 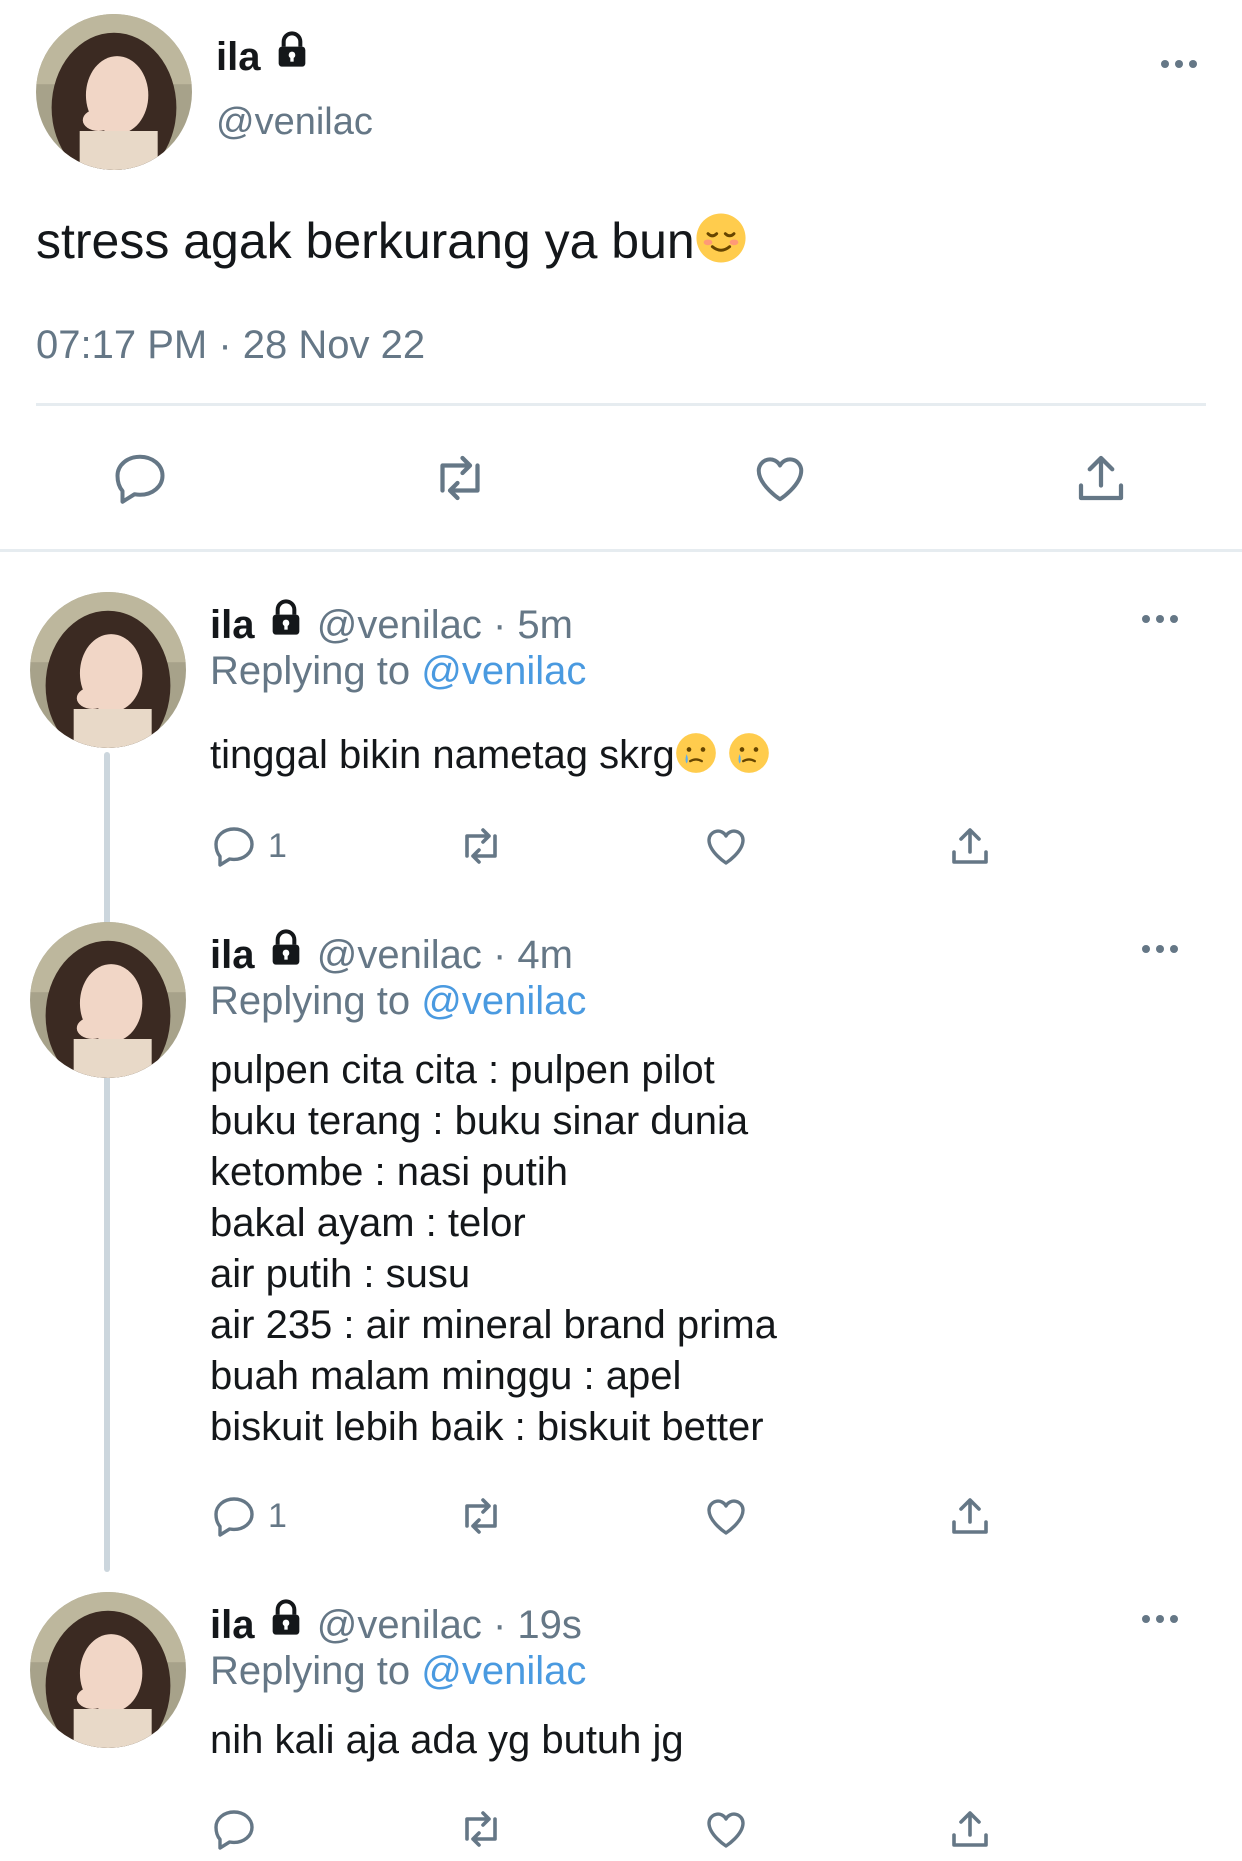 I want to click on handle-time: @venilac · 5m, so click(x=445, y=625).